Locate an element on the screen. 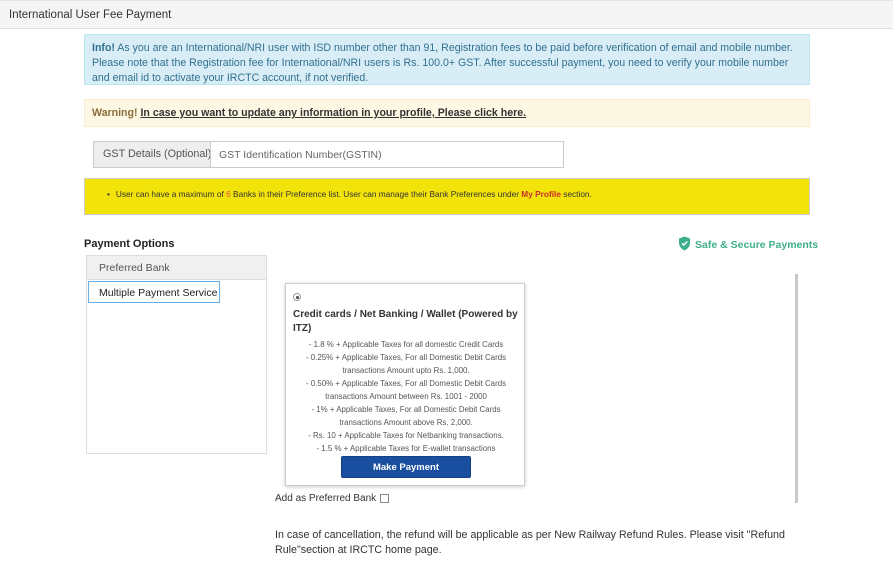 The width and height of the screenshot is (893, 561). add-preferred-label: Add as Preferred Bank is located at coordinates (326, 498).